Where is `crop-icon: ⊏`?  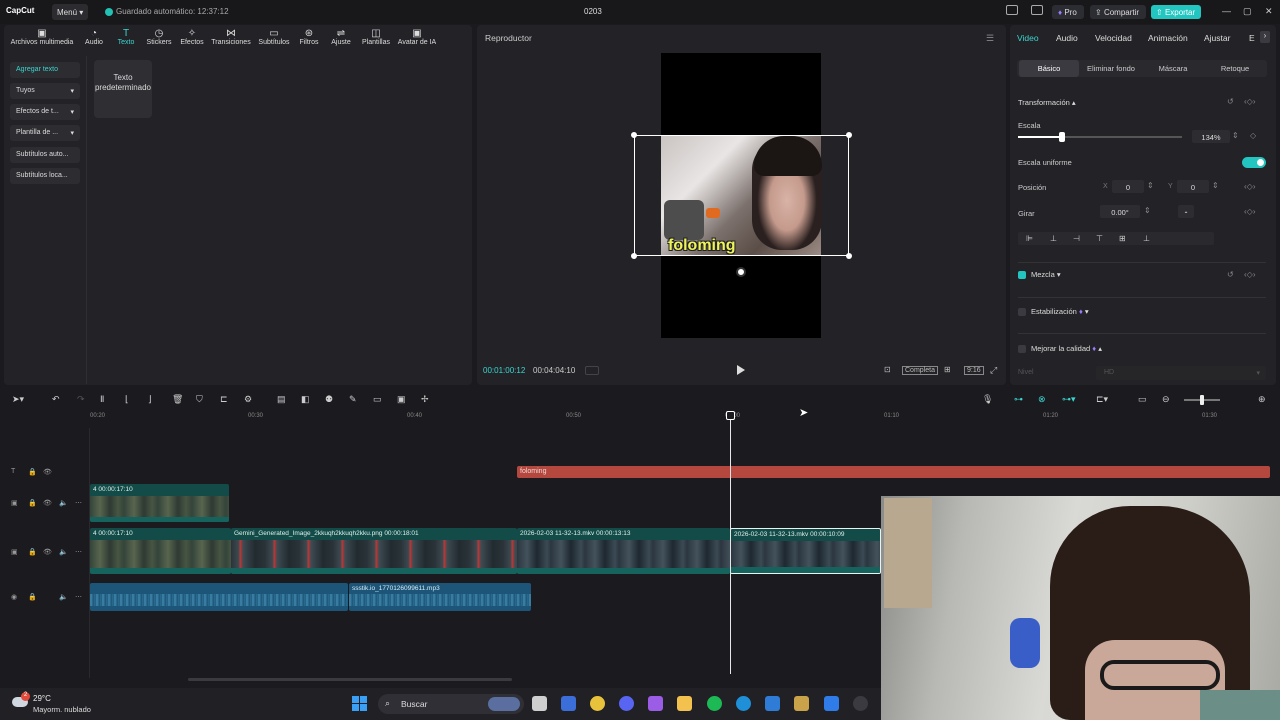
crop-icon: ⊏ is located at coordinates (224, 399).